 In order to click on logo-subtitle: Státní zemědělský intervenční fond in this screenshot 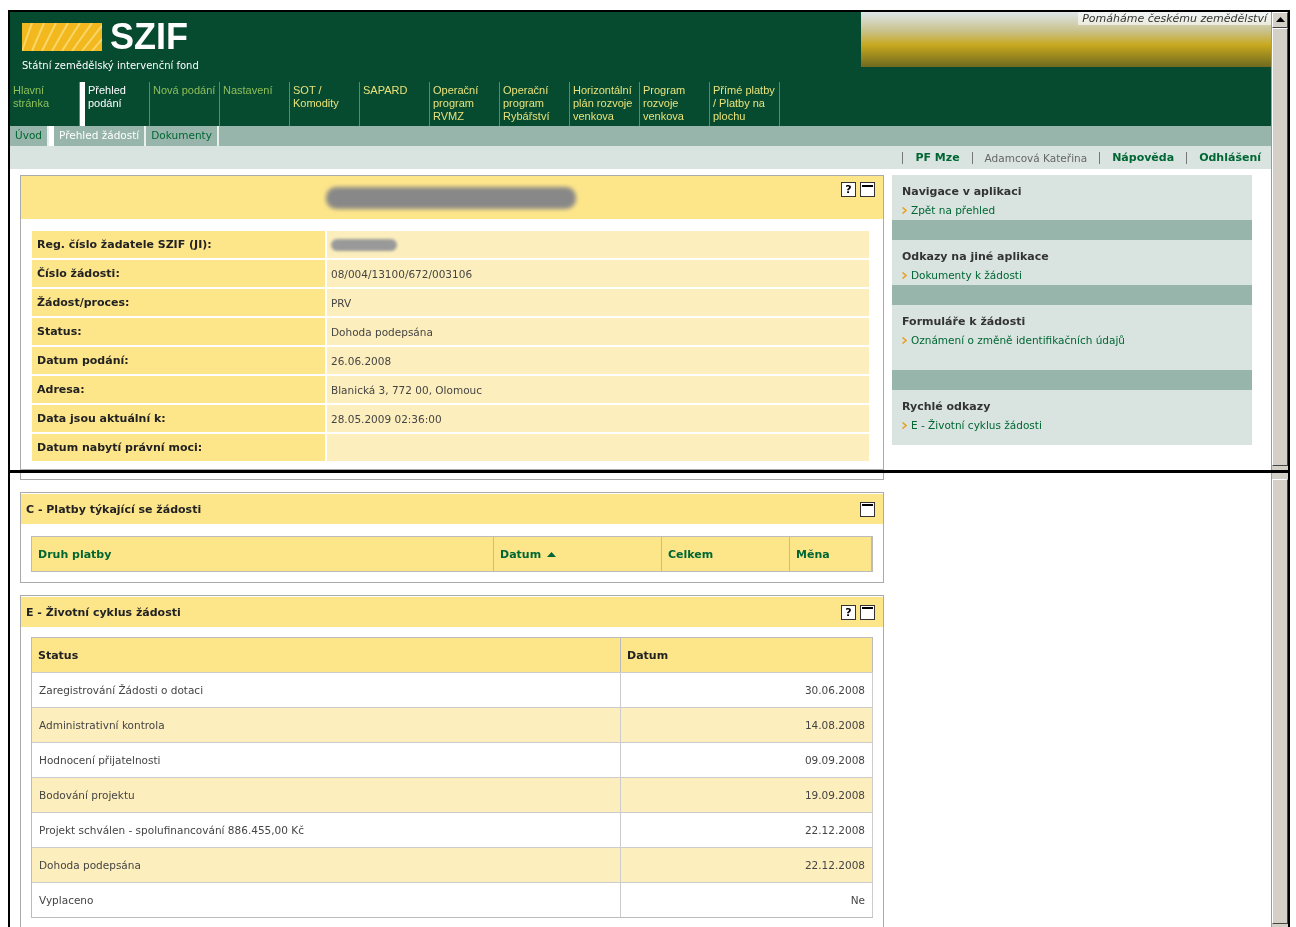, I will do `click(110, 65)`.